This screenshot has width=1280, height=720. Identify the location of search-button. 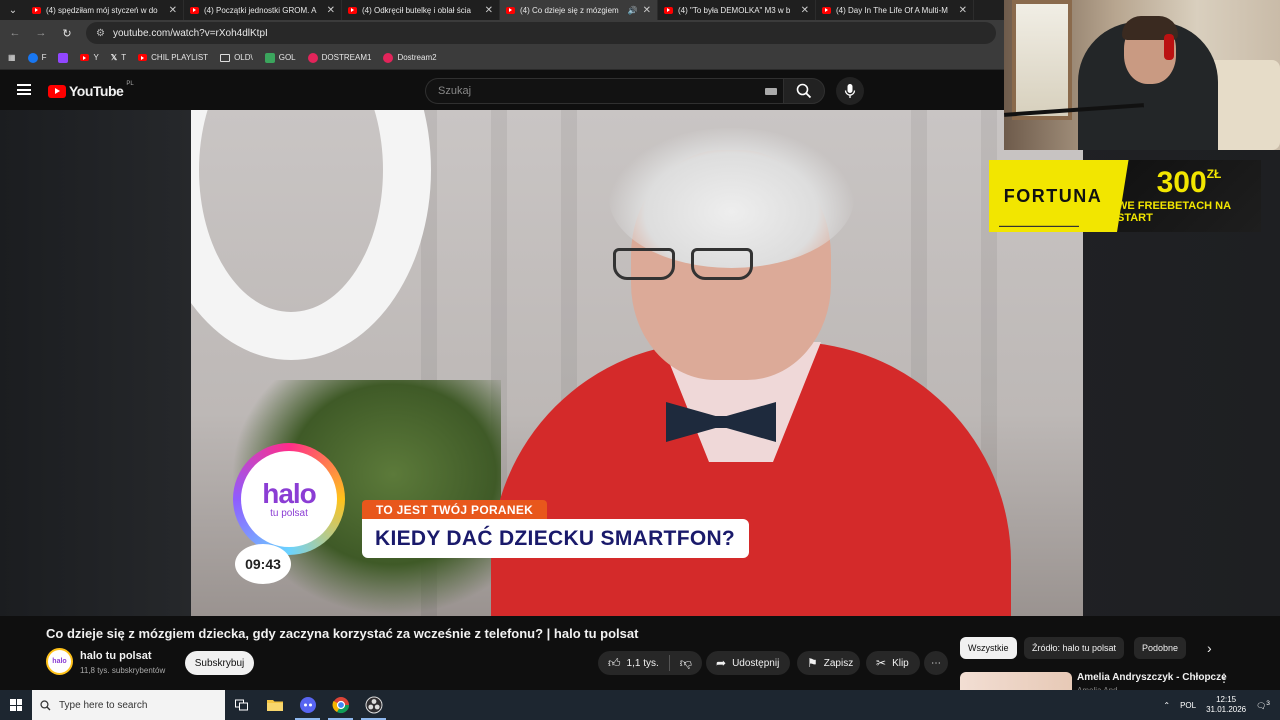
(804, 91).